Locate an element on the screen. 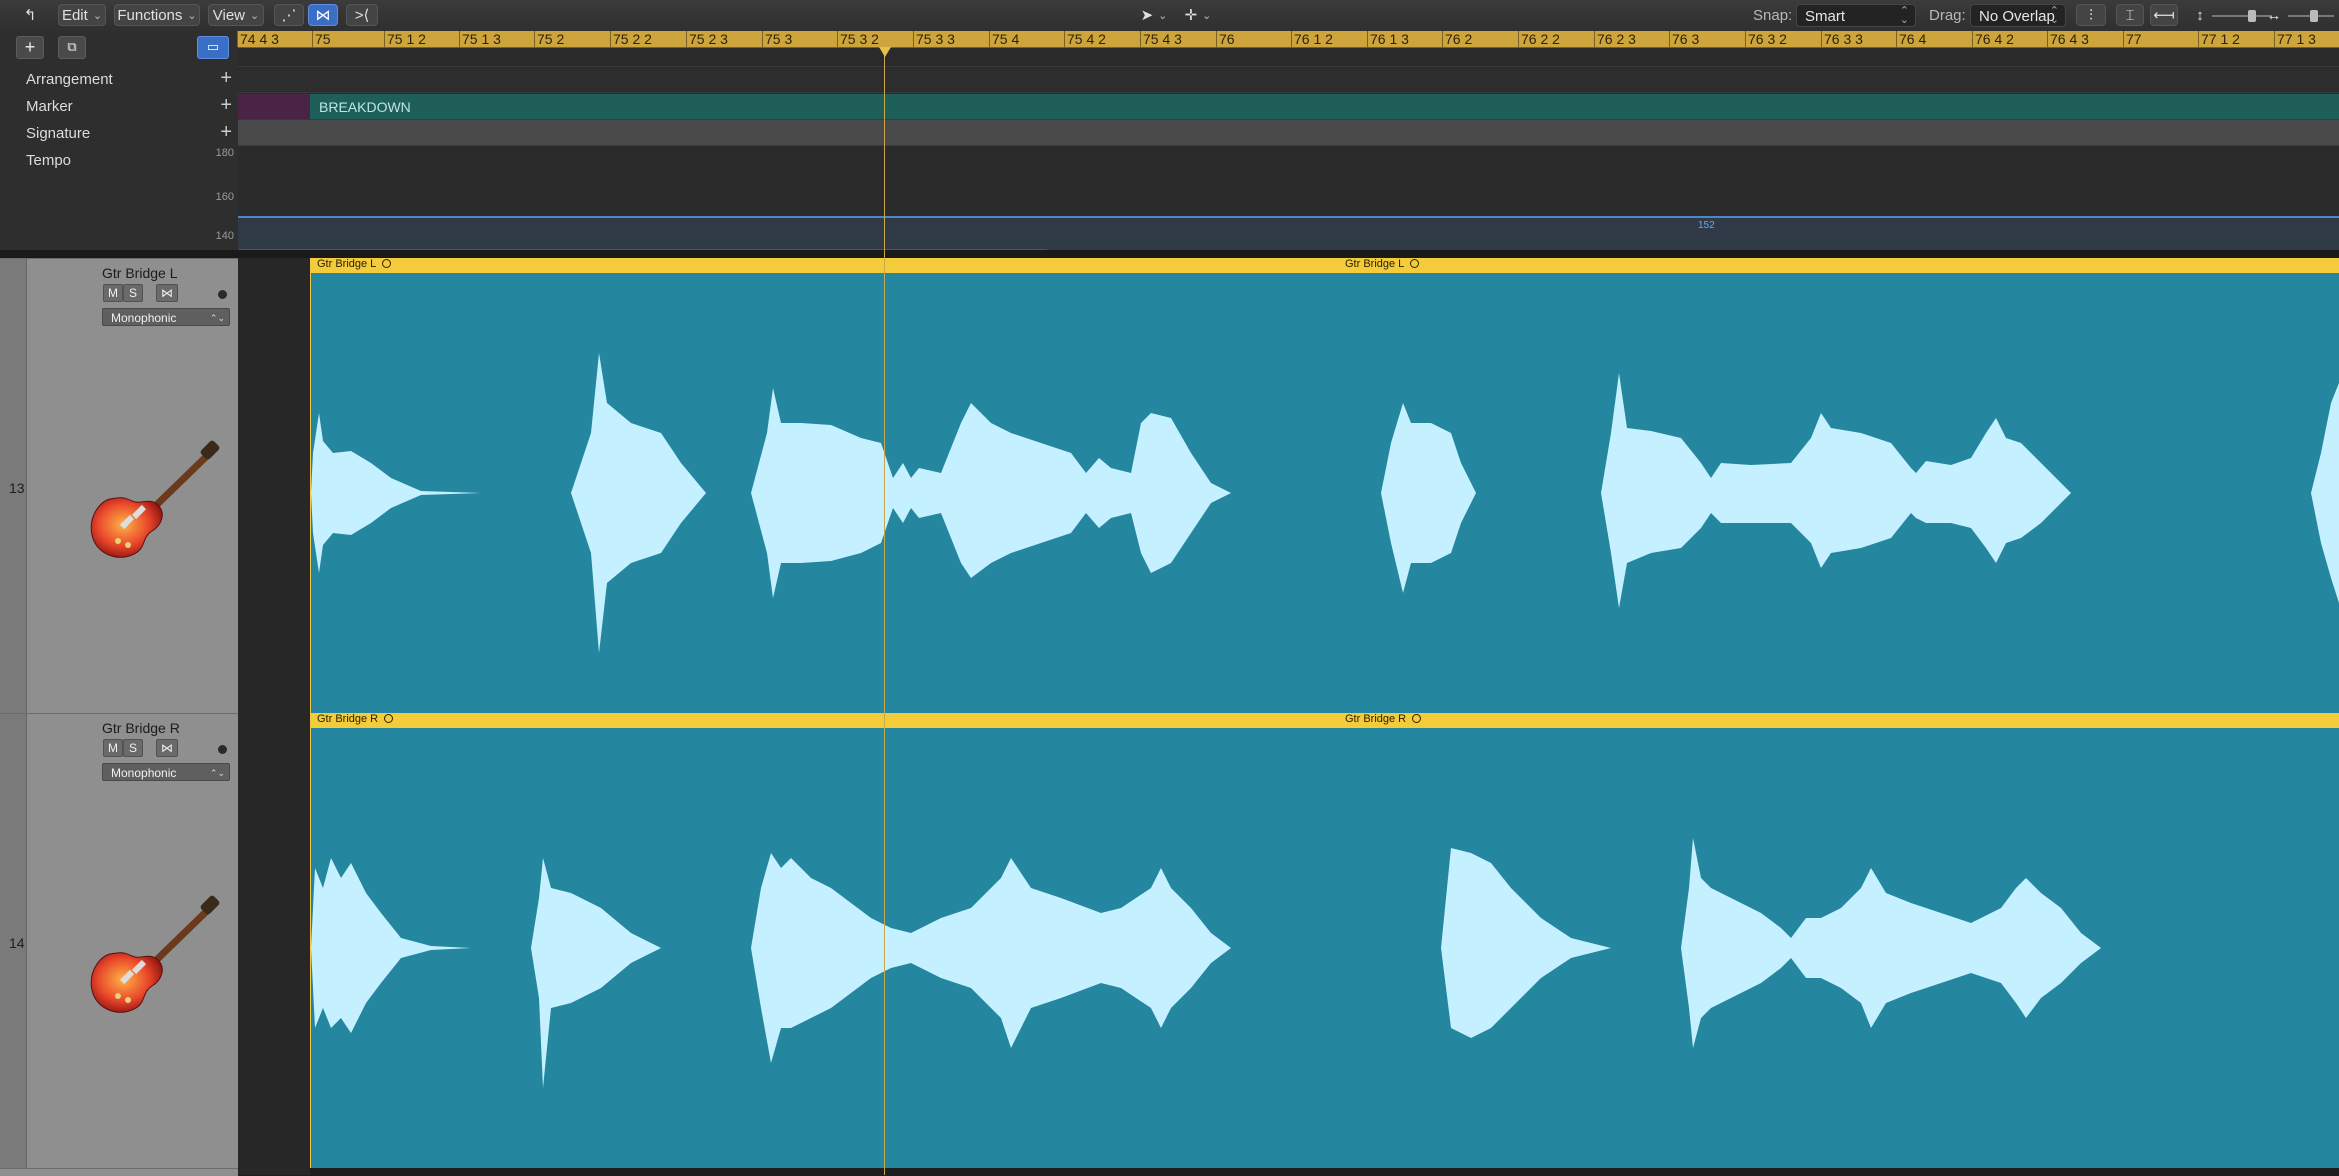  tempo-tick-160: 160 is located at coordinates (224, 197).